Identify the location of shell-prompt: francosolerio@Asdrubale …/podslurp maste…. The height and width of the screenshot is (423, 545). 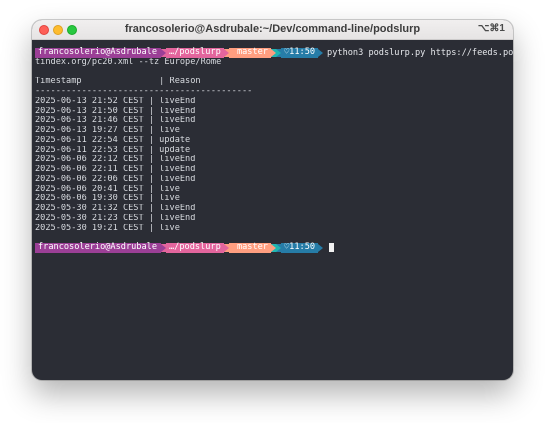
(274, 52).